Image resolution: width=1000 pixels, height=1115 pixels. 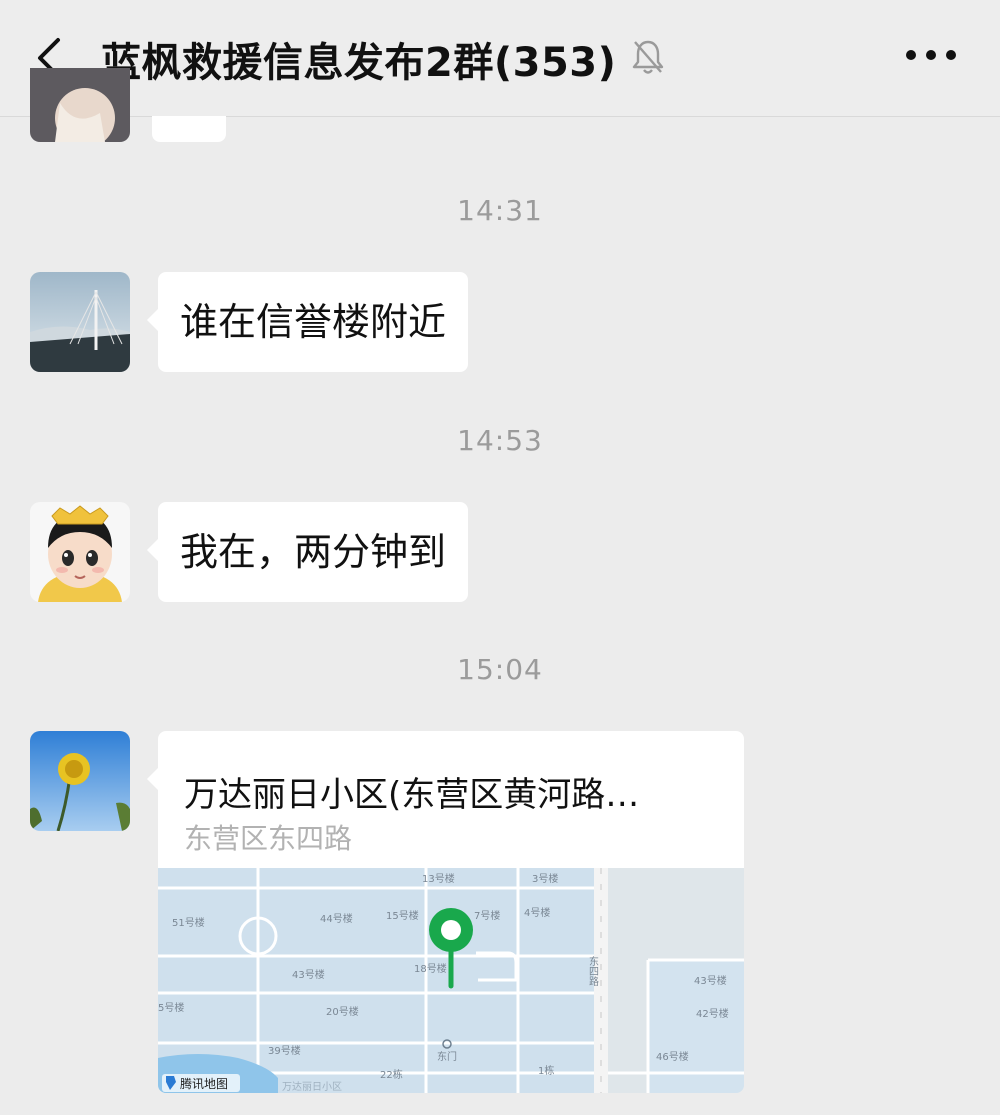 What do you see at coordinates (447, 1056) in the screenshot?
I see `map-label: 东门` at bounding box center [447, 1056].